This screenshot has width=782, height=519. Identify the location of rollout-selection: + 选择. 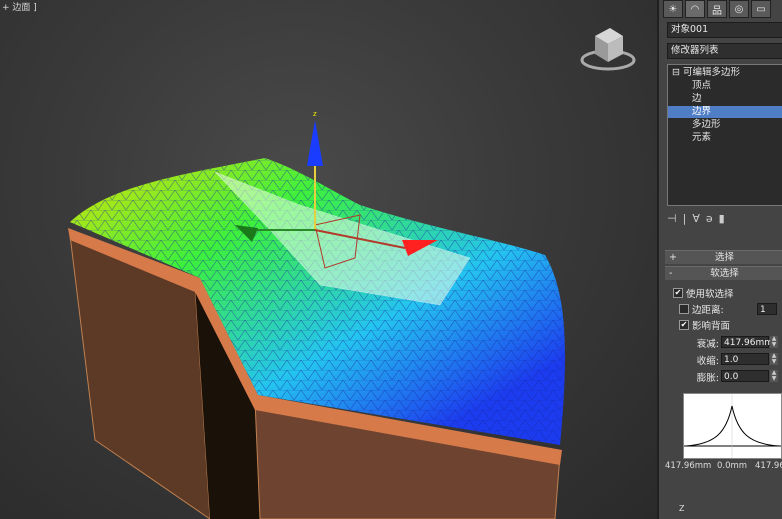
(723, 257).